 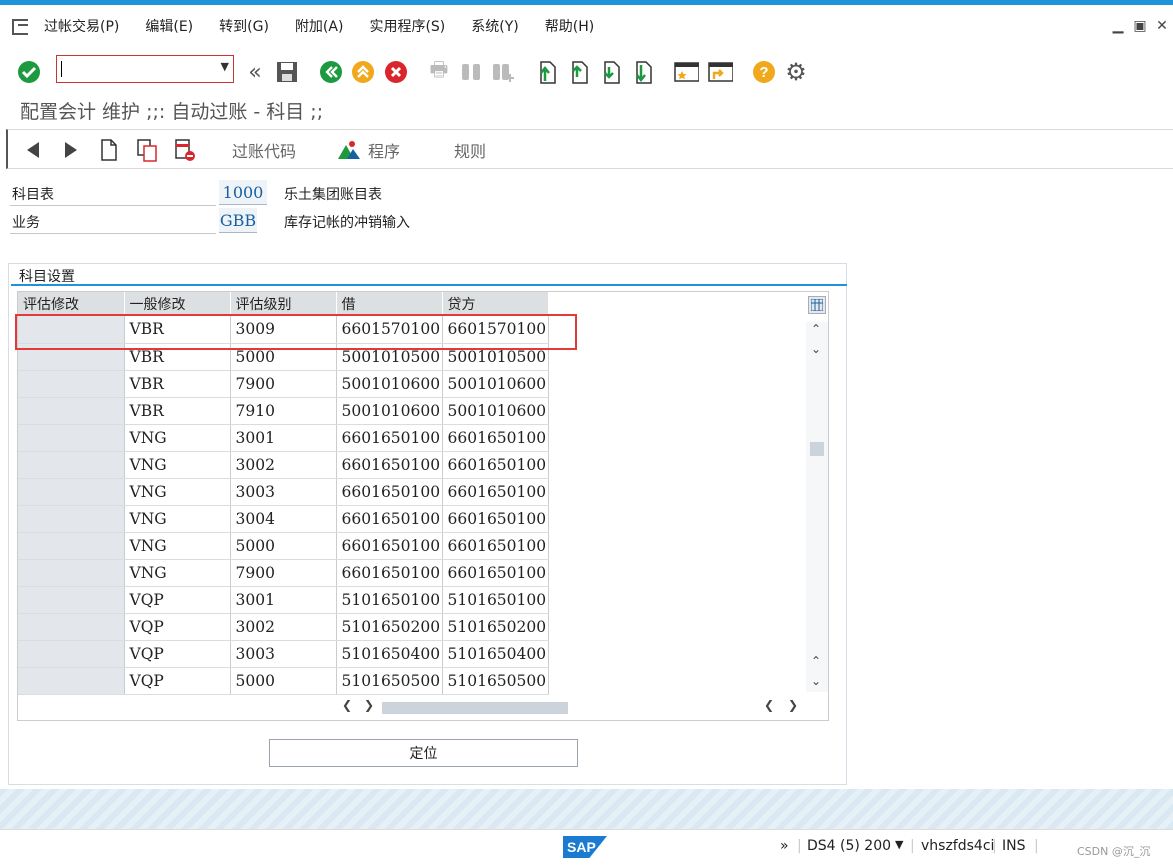 I want to click on column-header: 贷方, so click(x=495, y=304).